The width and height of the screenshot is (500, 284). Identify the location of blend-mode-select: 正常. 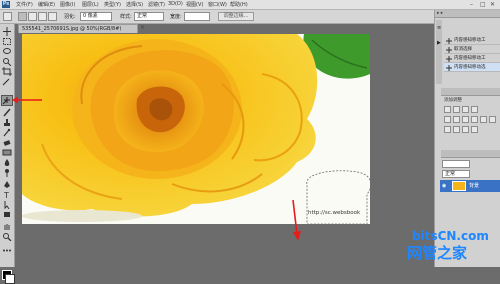
(456, 174).